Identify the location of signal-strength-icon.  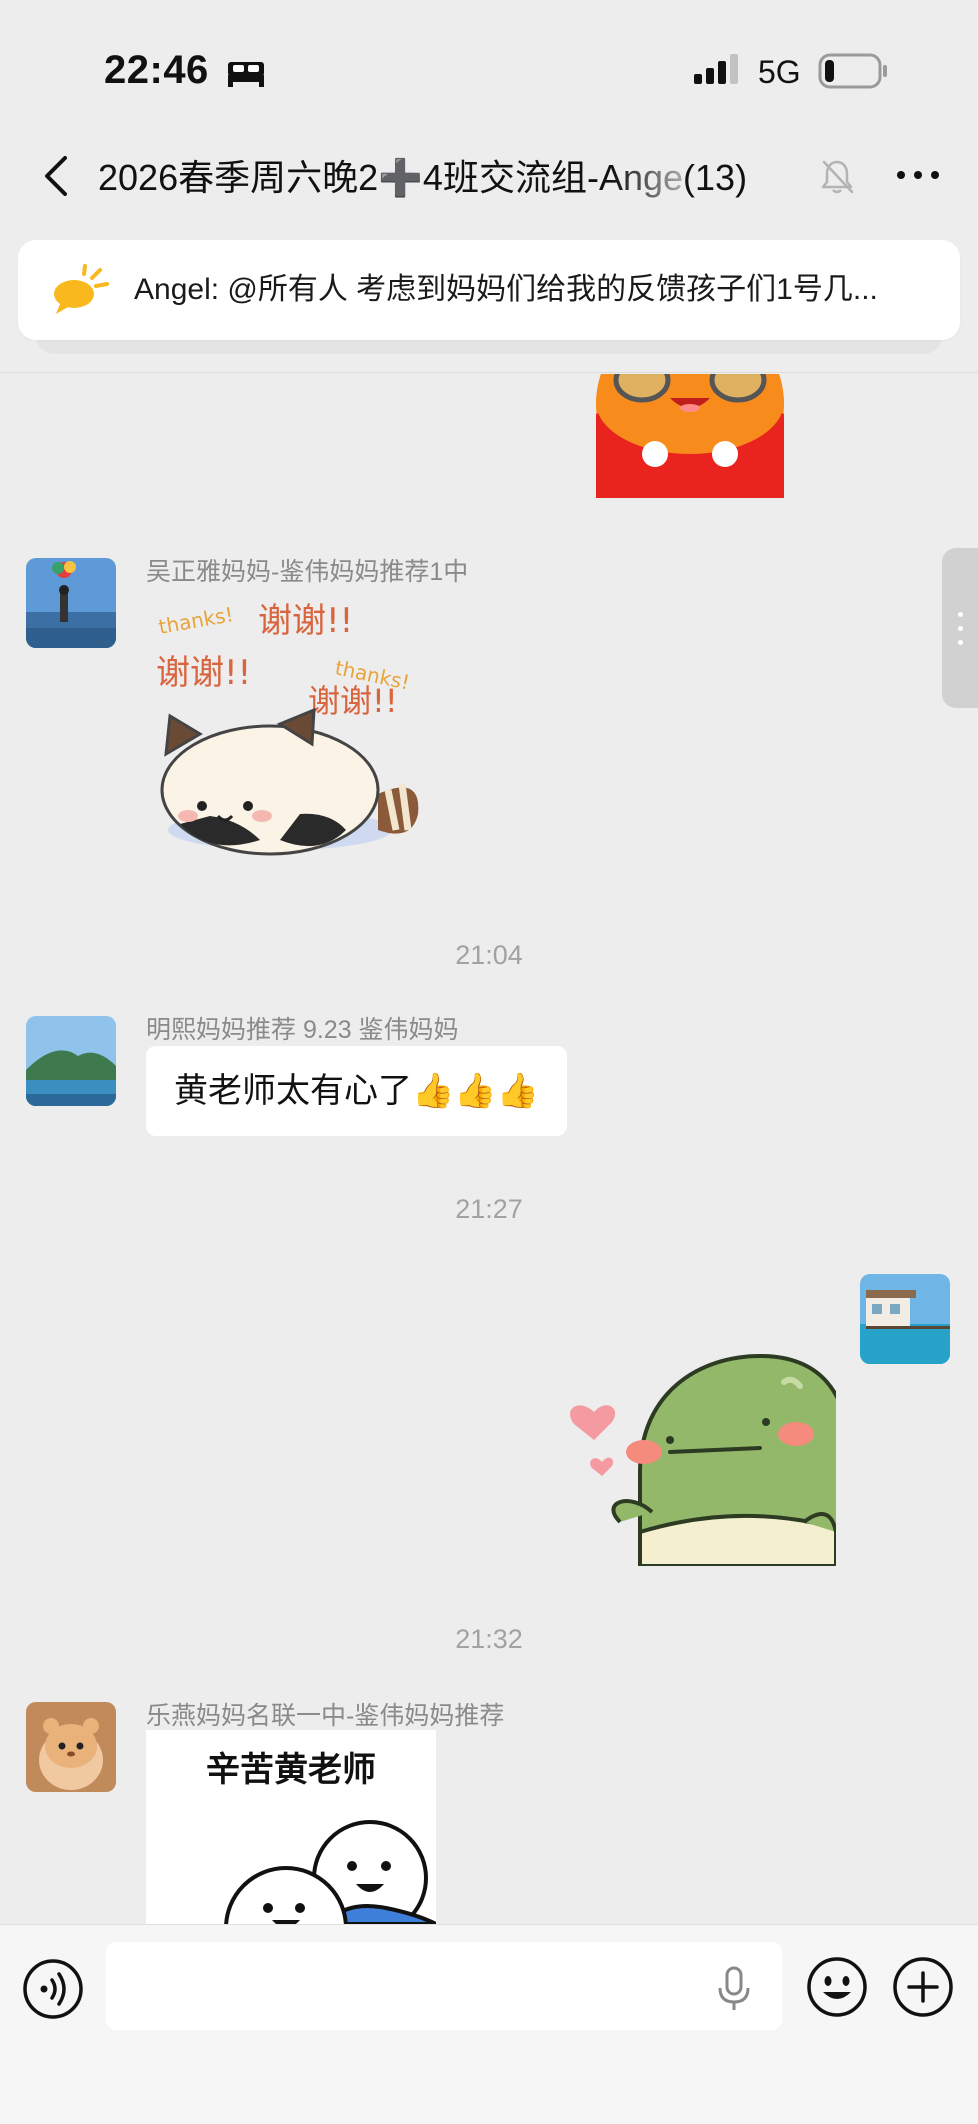
(718, 72).